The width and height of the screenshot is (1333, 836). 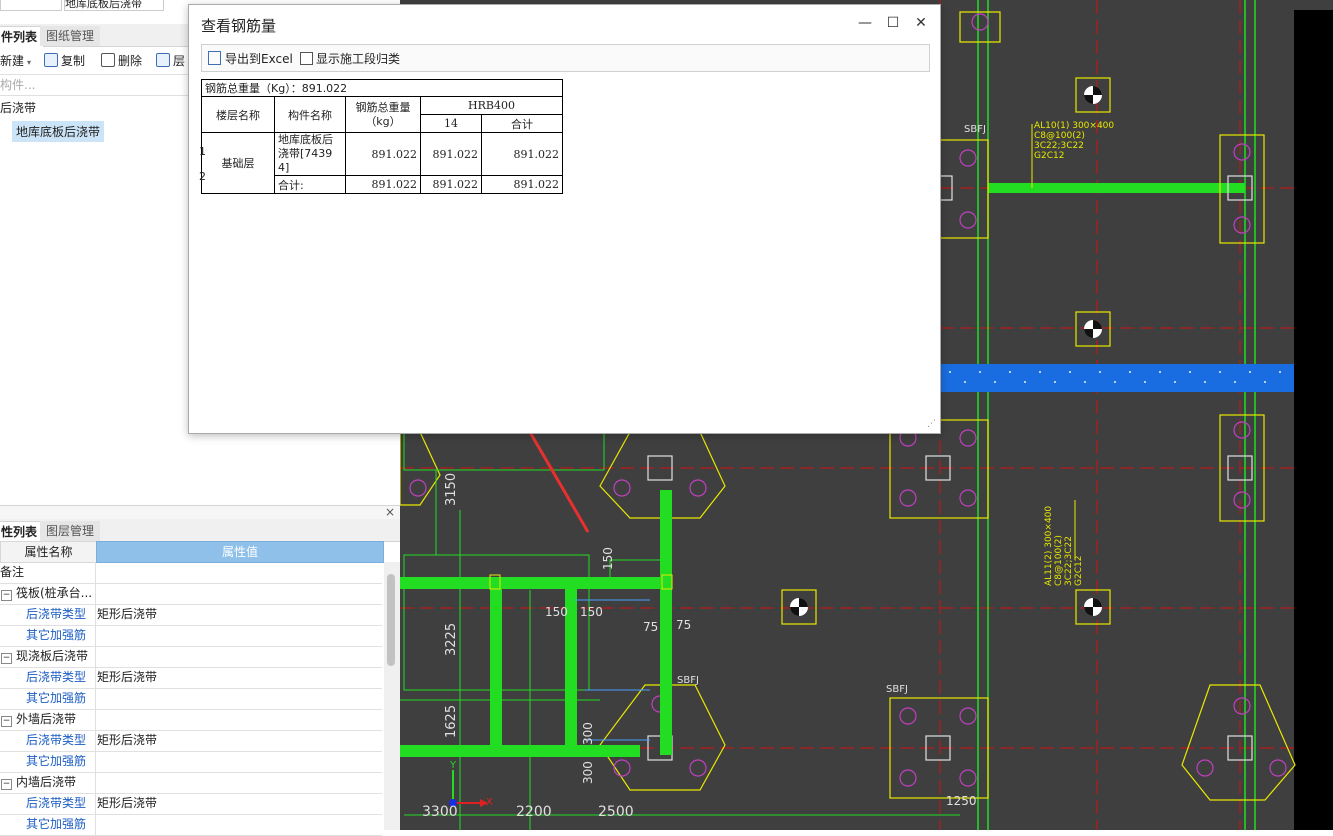 What do you see at coordinates (383, 114) in the screenshot?
I see `col-total-header: 钢筋总重量 （kg）` at bounding box center [383, 114].